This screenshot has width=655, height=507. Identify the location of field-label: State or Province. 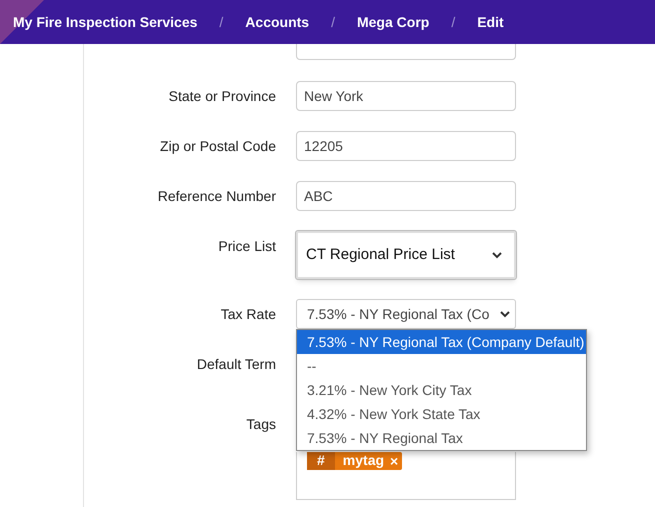
(222, 96).